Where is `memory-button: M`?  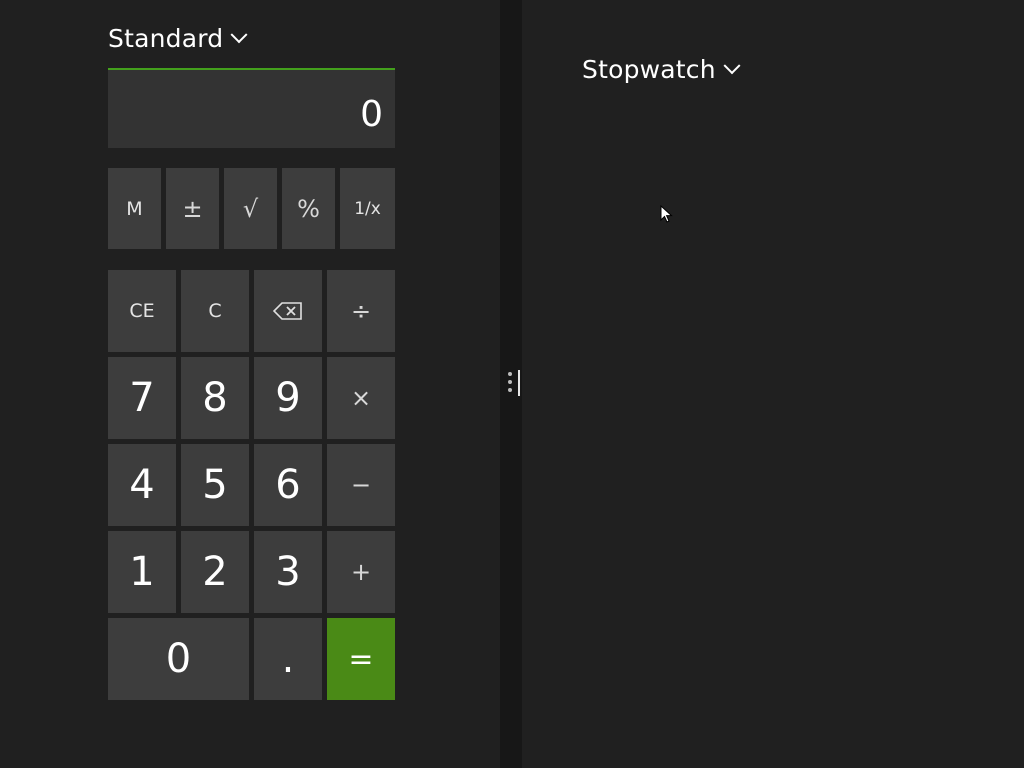
memory-button: M is located at coordinates (134, 208).